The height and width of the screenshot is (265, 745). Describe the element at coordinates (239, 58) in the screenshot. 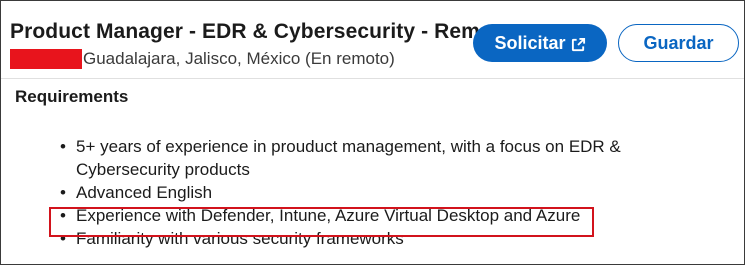

I see `job-location: Guadalajara, Jalisco, México (En remoto)` at that location.